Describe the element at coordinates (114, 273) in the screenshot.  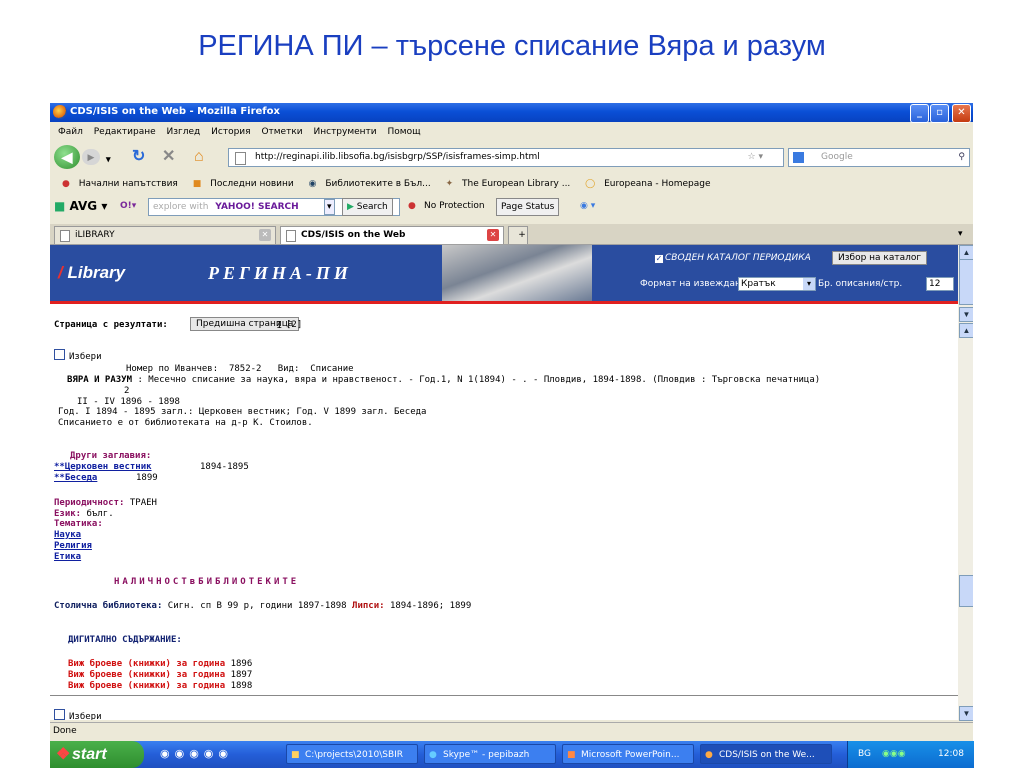
I see `library-logo: / Library` at that location.